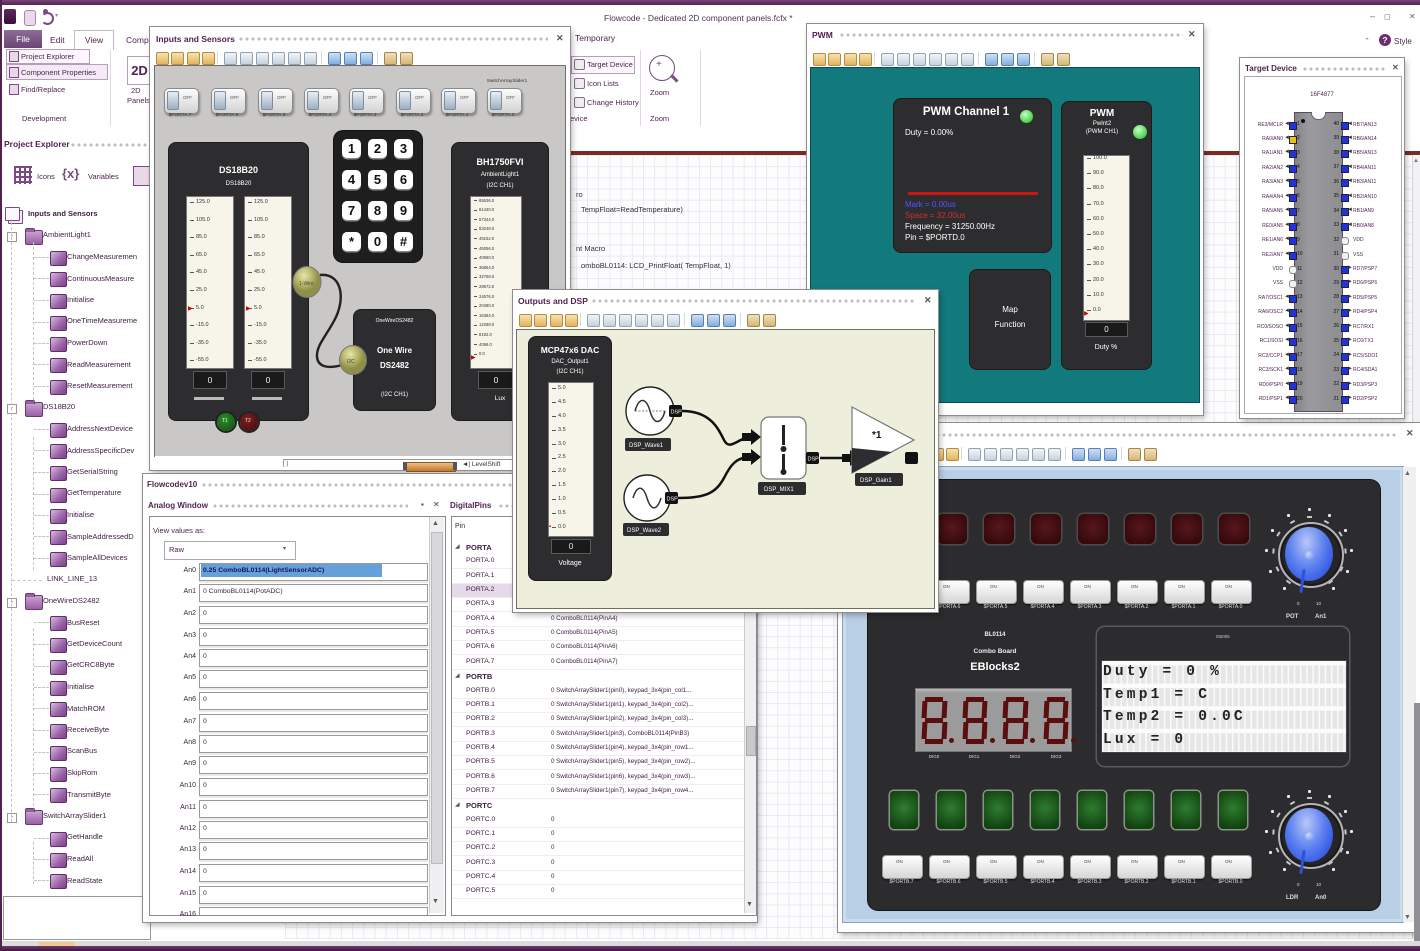 The width and height of the screenshot is (1420, 951). Describe the element at coordinates (876, 481) in the screenshot. I see `svg-text: DSP_Gain1` at that location.